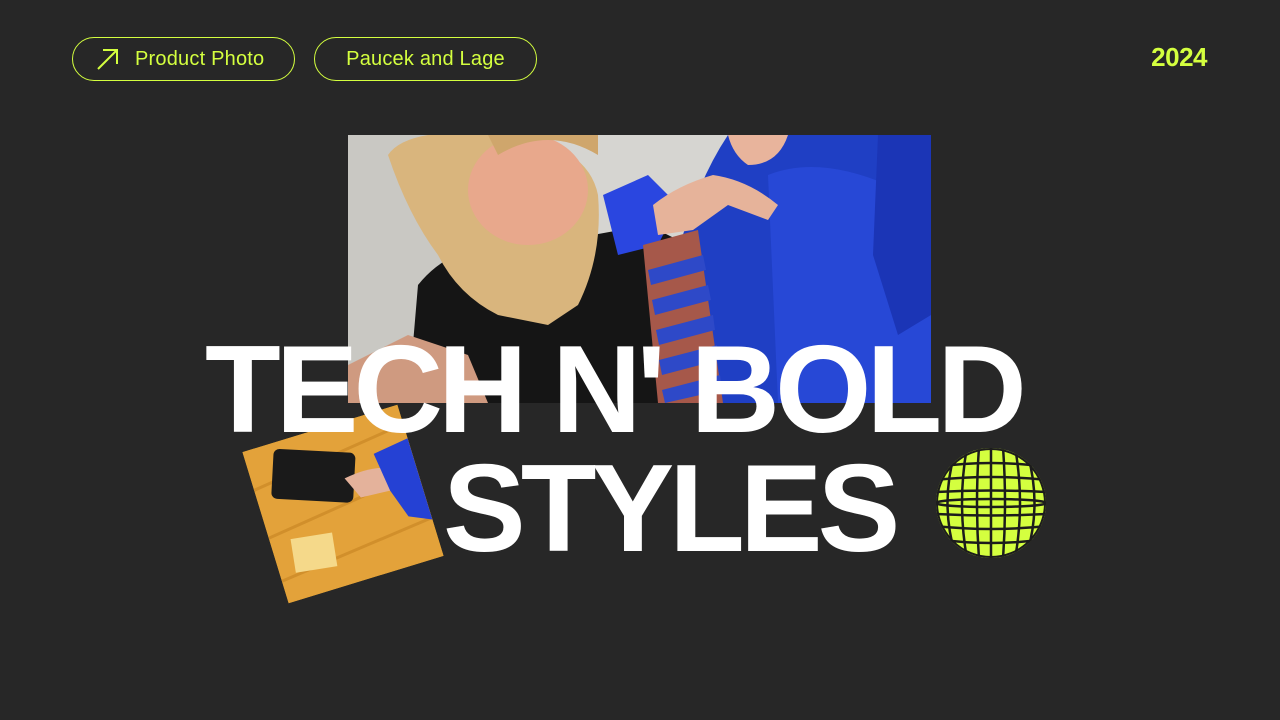 The width and height of the screenshot is (1280, 720). I want to click on headline-line-2: STYLES, so click(671, 509).